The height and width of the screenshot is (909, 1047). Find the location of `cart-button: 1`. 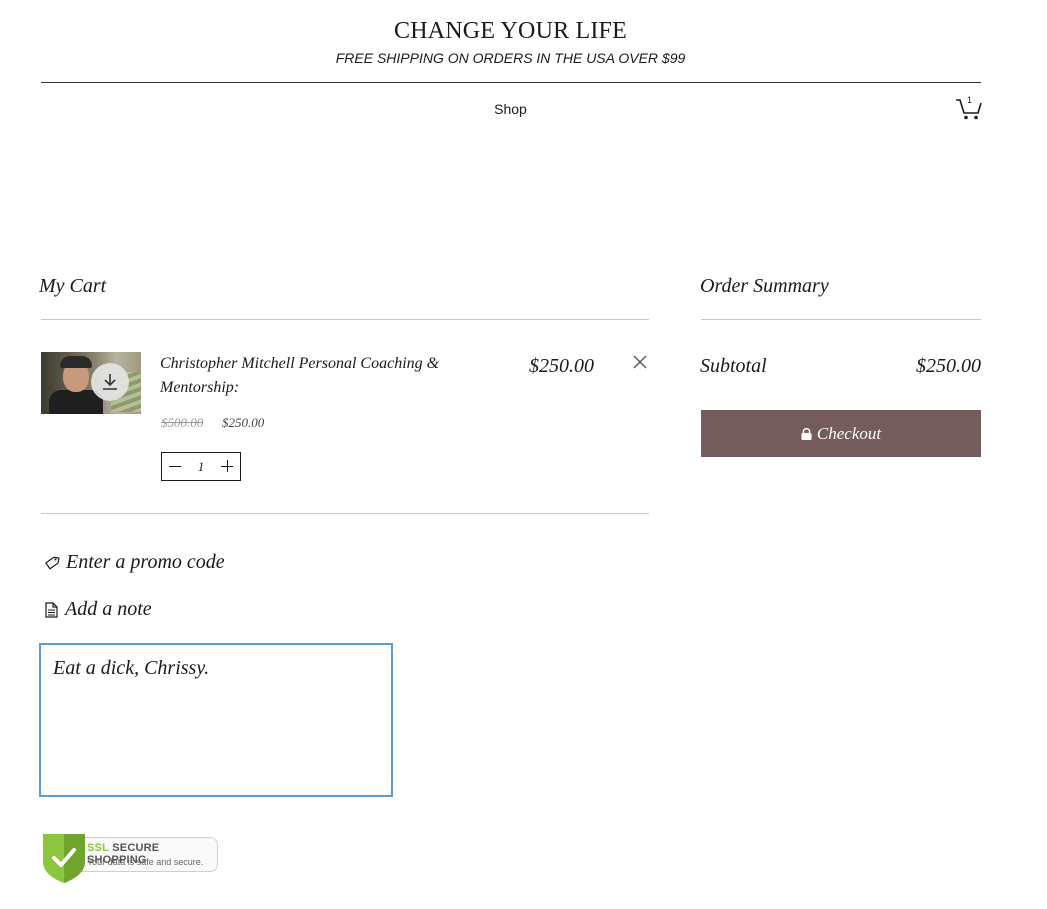

cart-button: 1 is located at coordinates (969, 108).